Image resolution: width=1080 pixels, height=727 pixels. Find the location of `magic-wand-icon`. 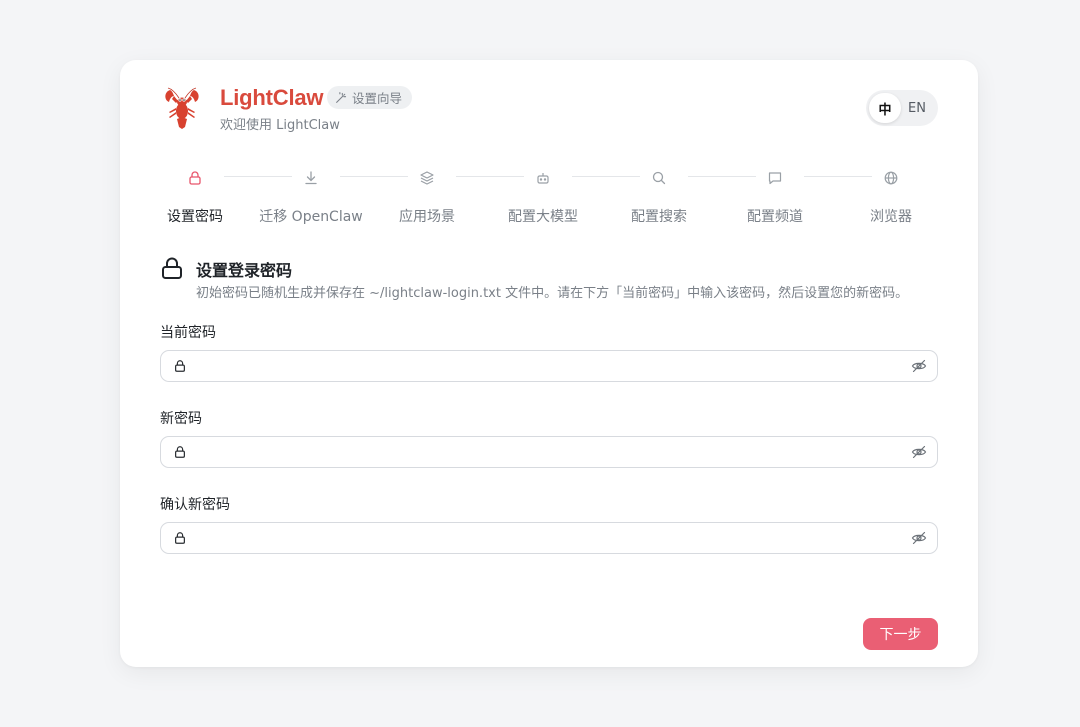

magic-wand-icon is located at coordinates (341, 97).